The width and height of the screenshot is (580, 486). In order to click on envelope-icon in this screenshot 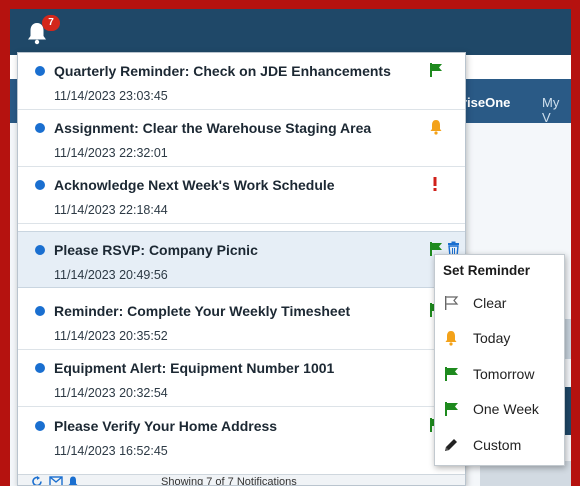, I will do `click(56, 481)`.